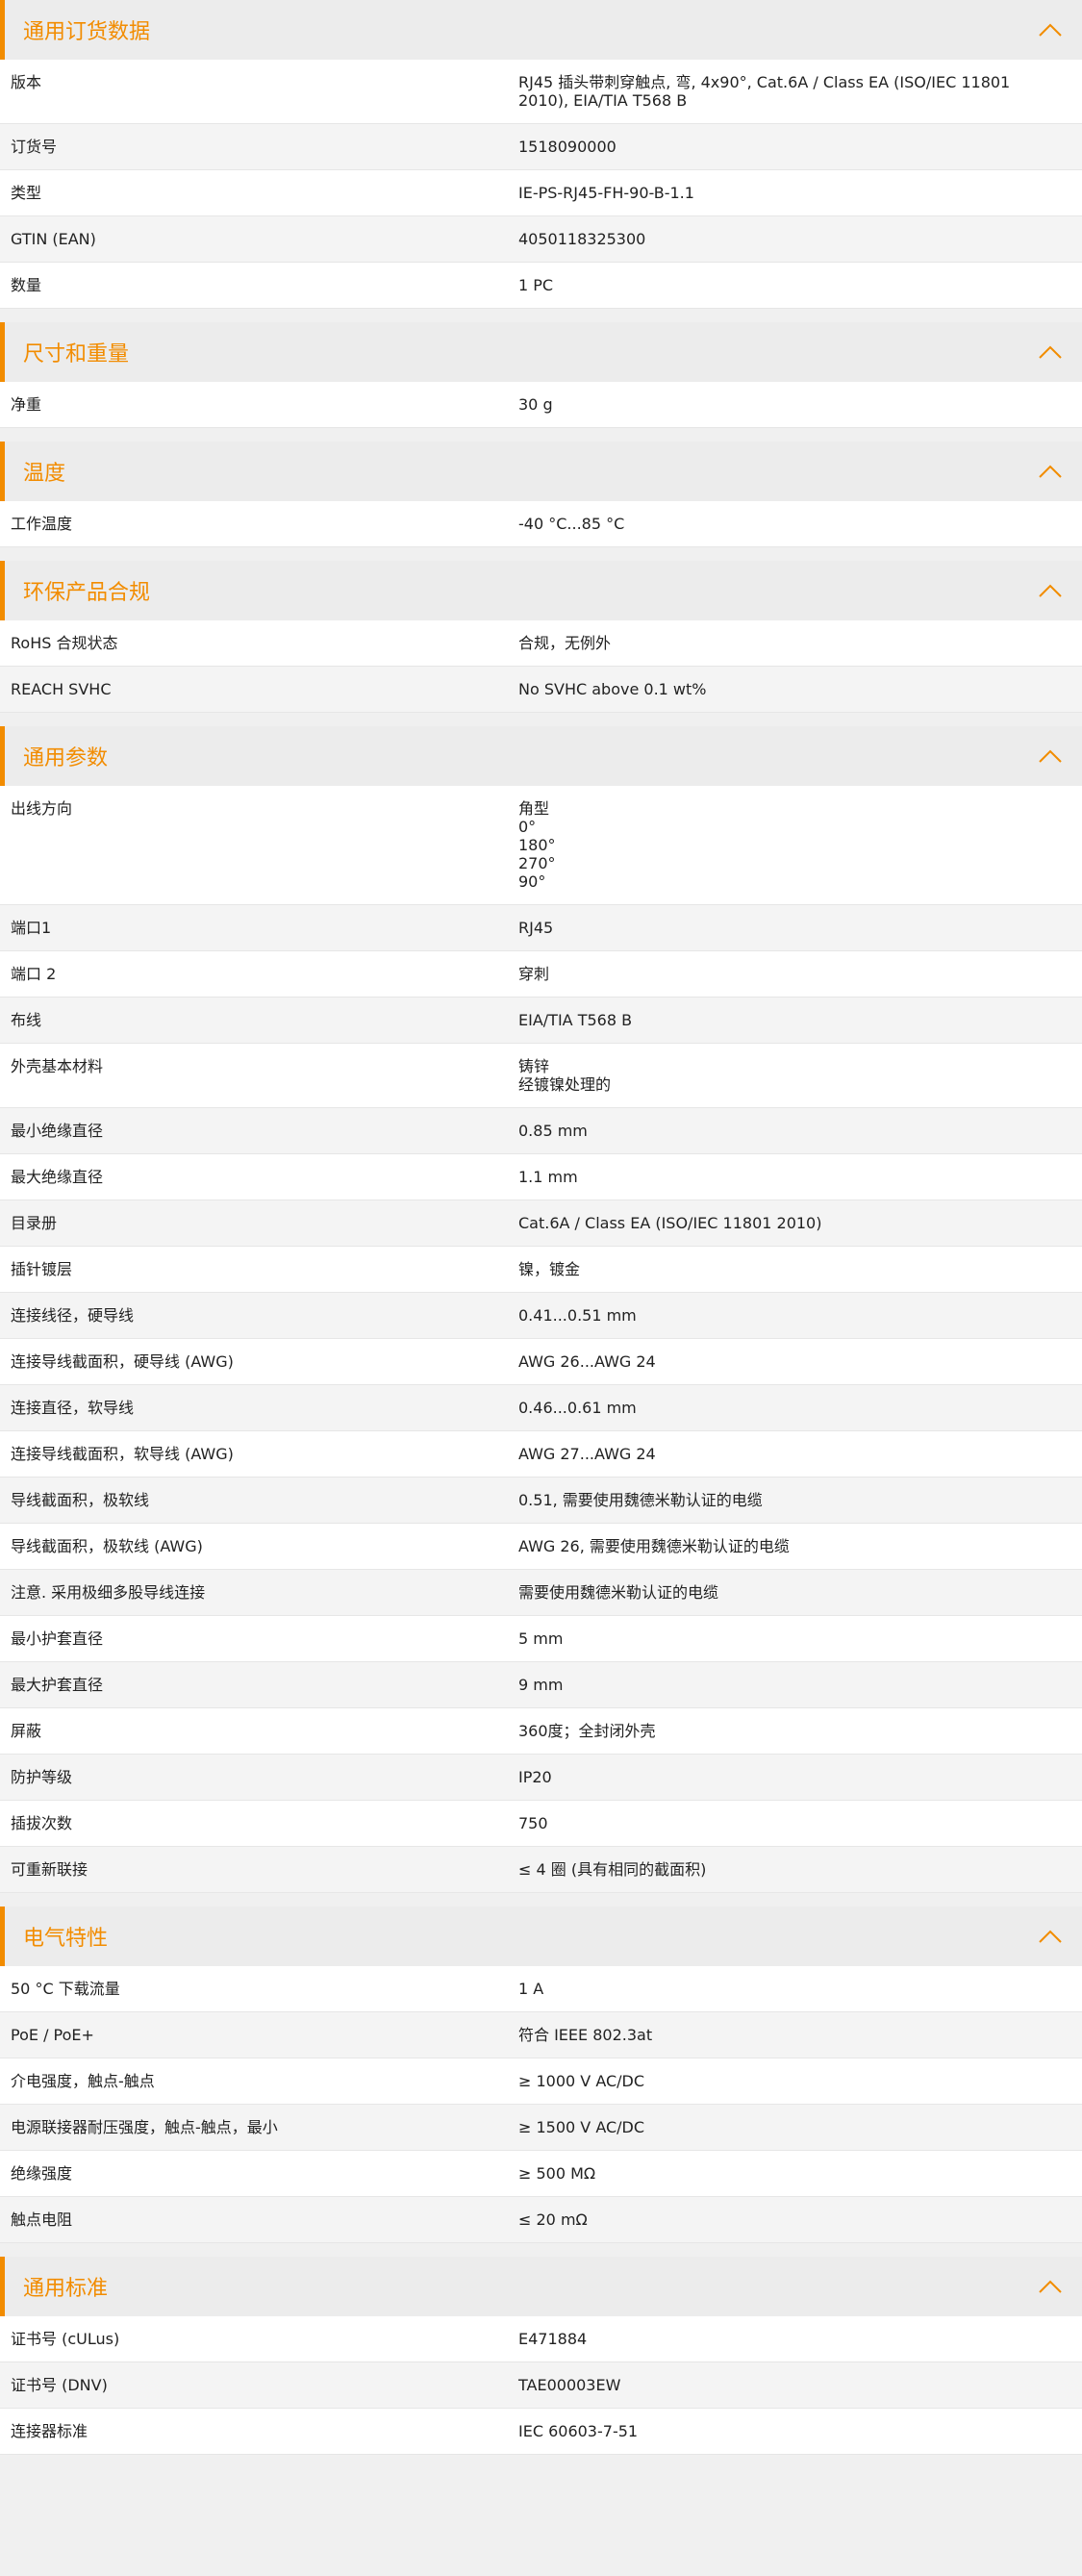 The width and height of the screenshot is (1082, 2576). I want to click on spec-row: 插拔次数 750, so click(541, 1824).